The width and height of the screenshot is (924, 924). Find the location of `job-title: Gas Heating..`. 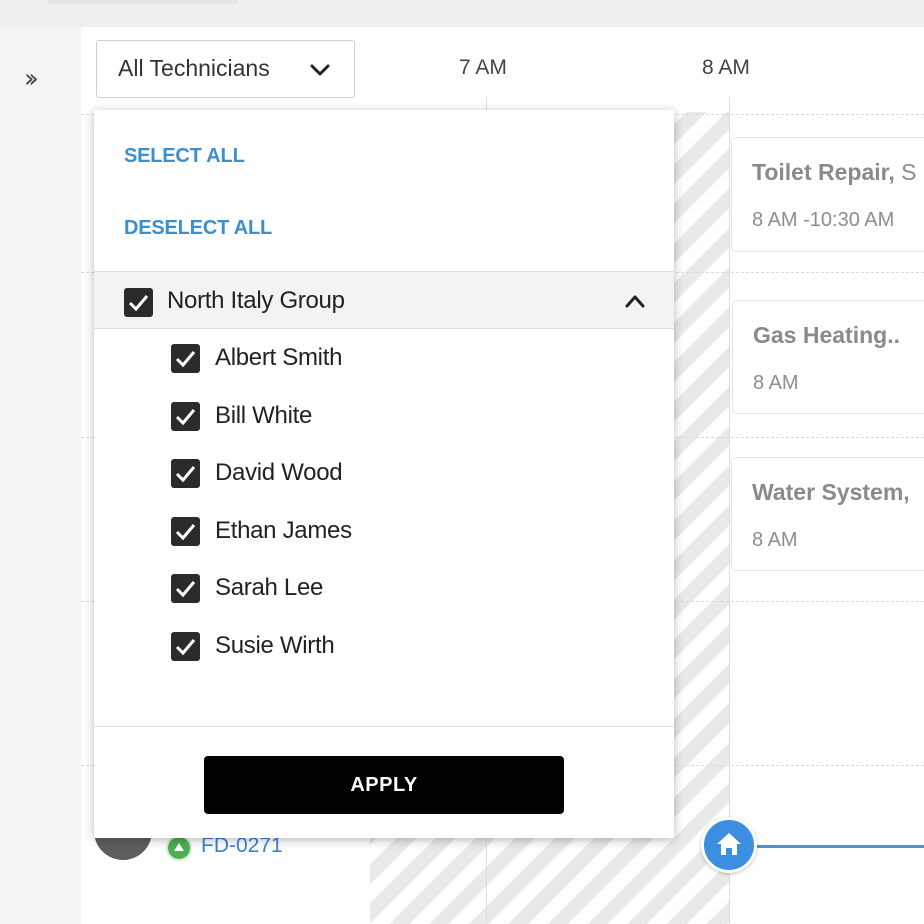

job-title: Gas Heating.. is located at coordinates (826, 335).